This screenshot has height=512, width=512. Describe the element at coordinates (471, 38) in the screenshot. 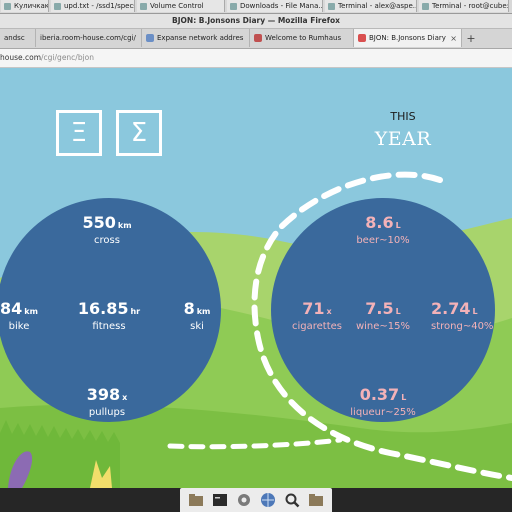

I see `new-tab-button: +` at that location.